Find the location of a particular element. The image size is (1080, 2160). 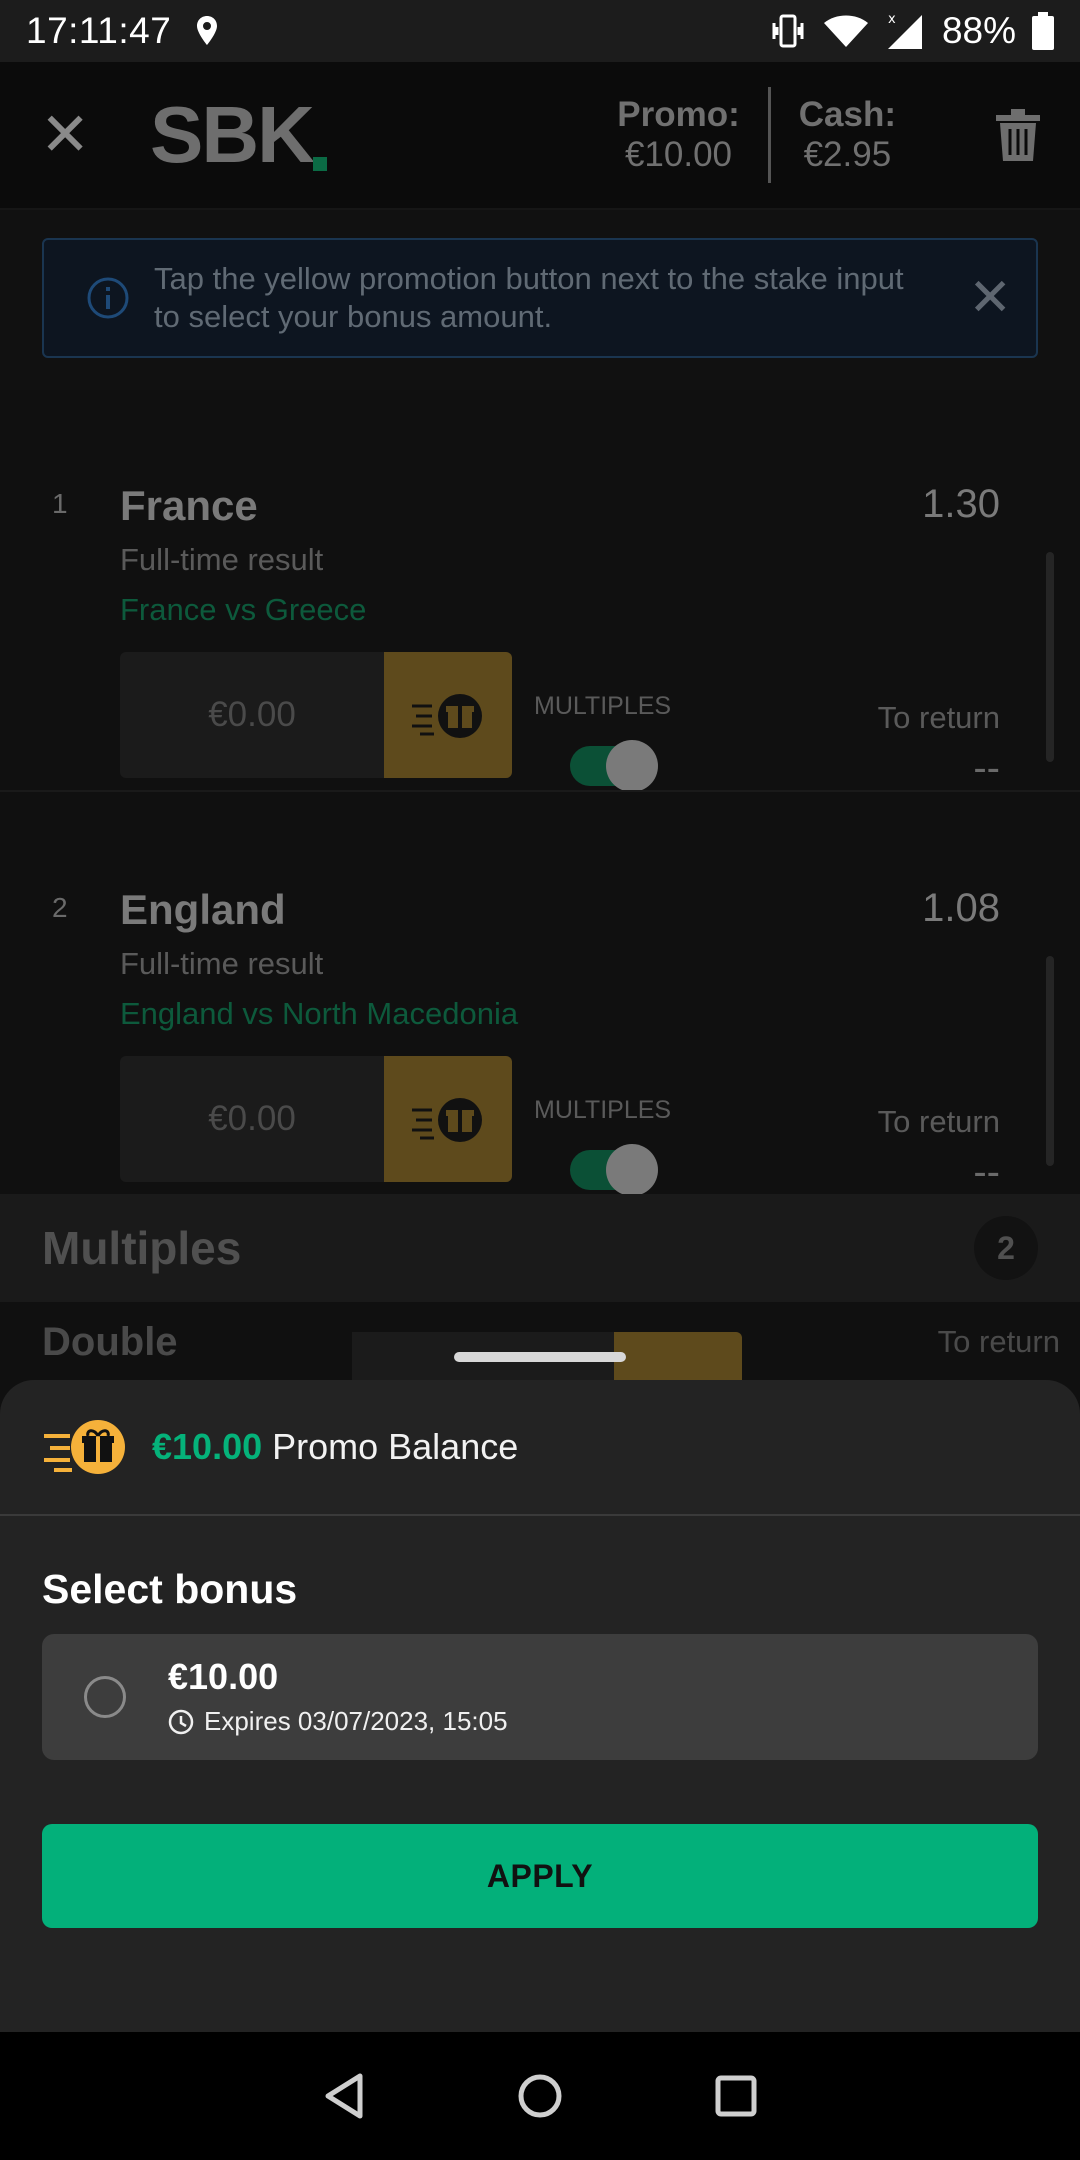

bonus-expiry-text: Expires 03/07/2023, 15:05 is located at coordinates (356, 1721).